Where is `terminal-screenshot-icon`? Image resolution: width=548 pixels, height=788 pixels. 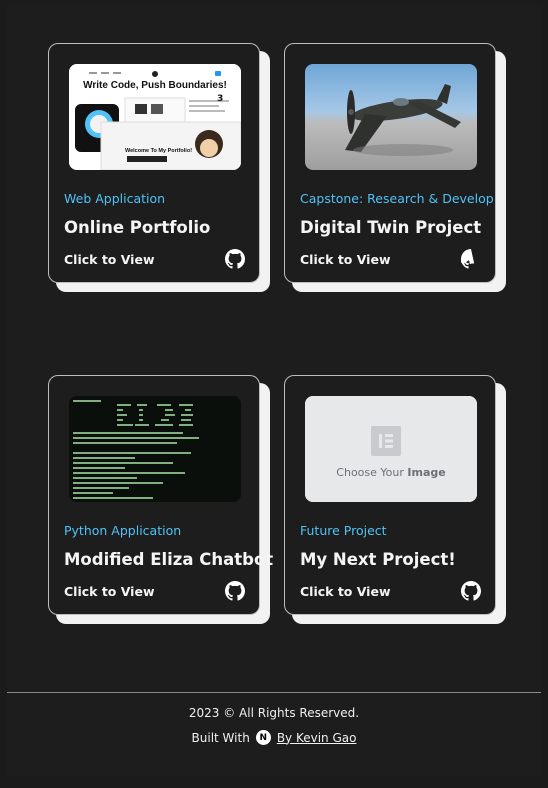
terminal-screenshot-icon is located at coordinates (155, 449).